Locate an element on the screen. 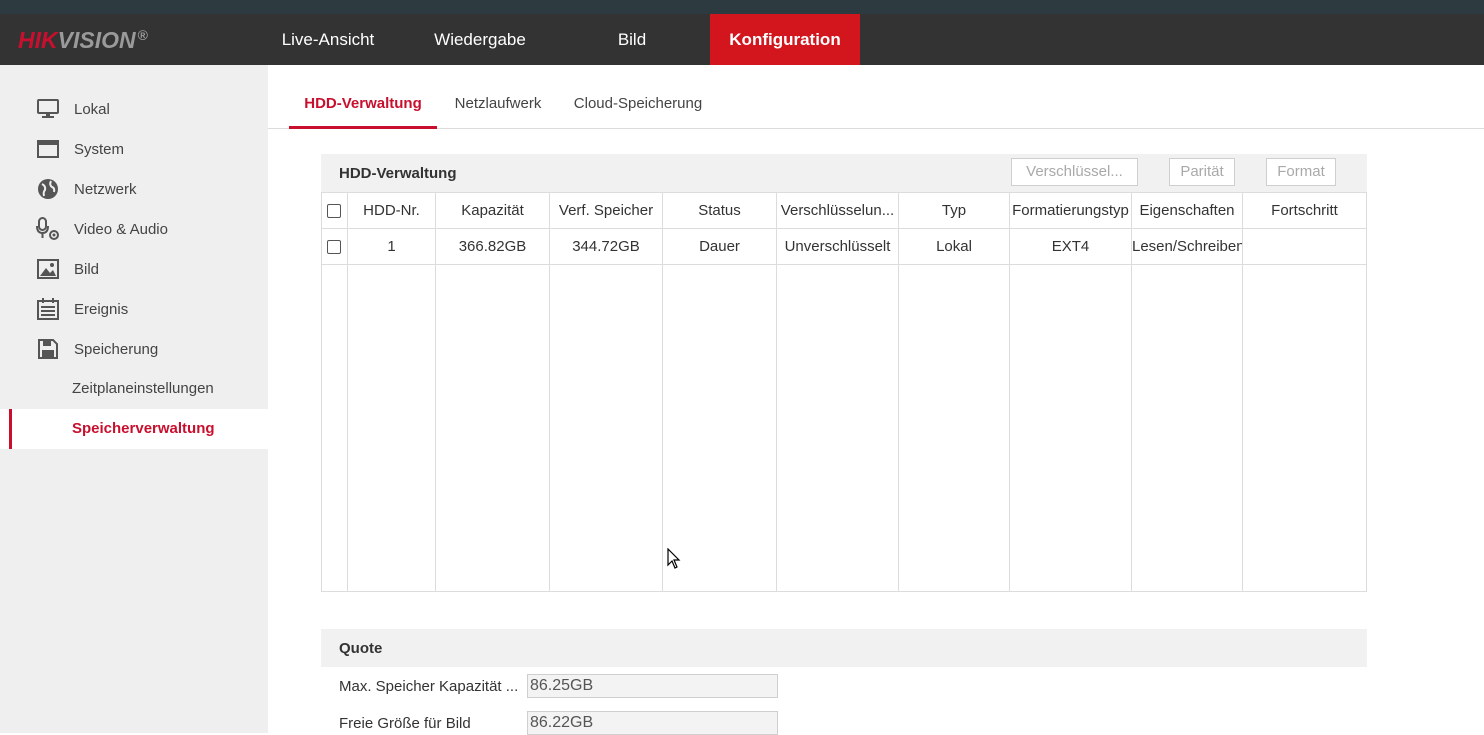 The height and width of the screenshot is (735, 1484). column-header-format-type: Formatierungstyp is located at coordinates (1070, 211).